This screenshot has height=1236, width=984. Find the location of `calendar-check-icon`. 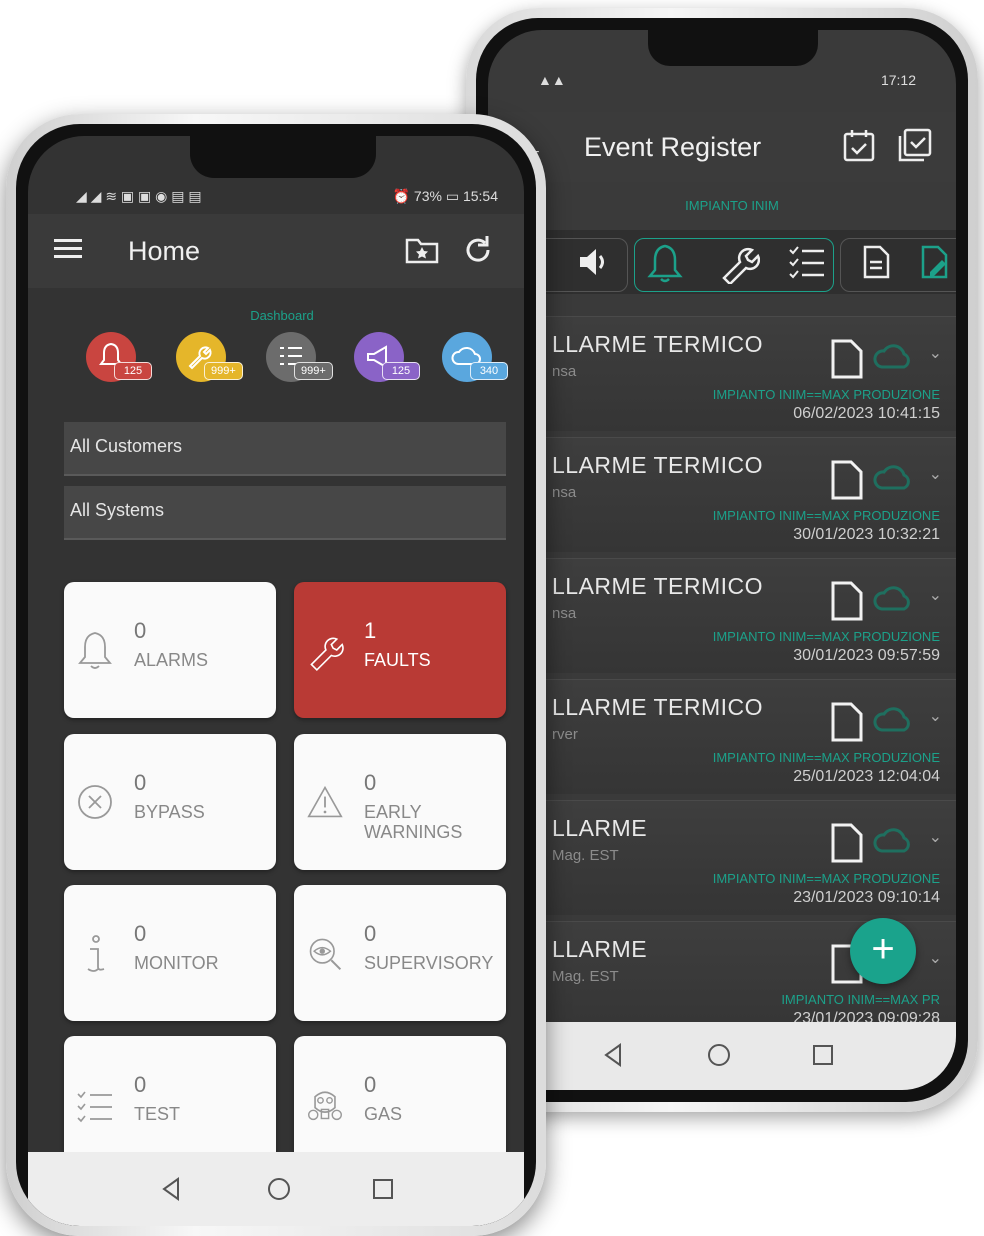

calendar-check-icon is located at coordinates (859, 145).